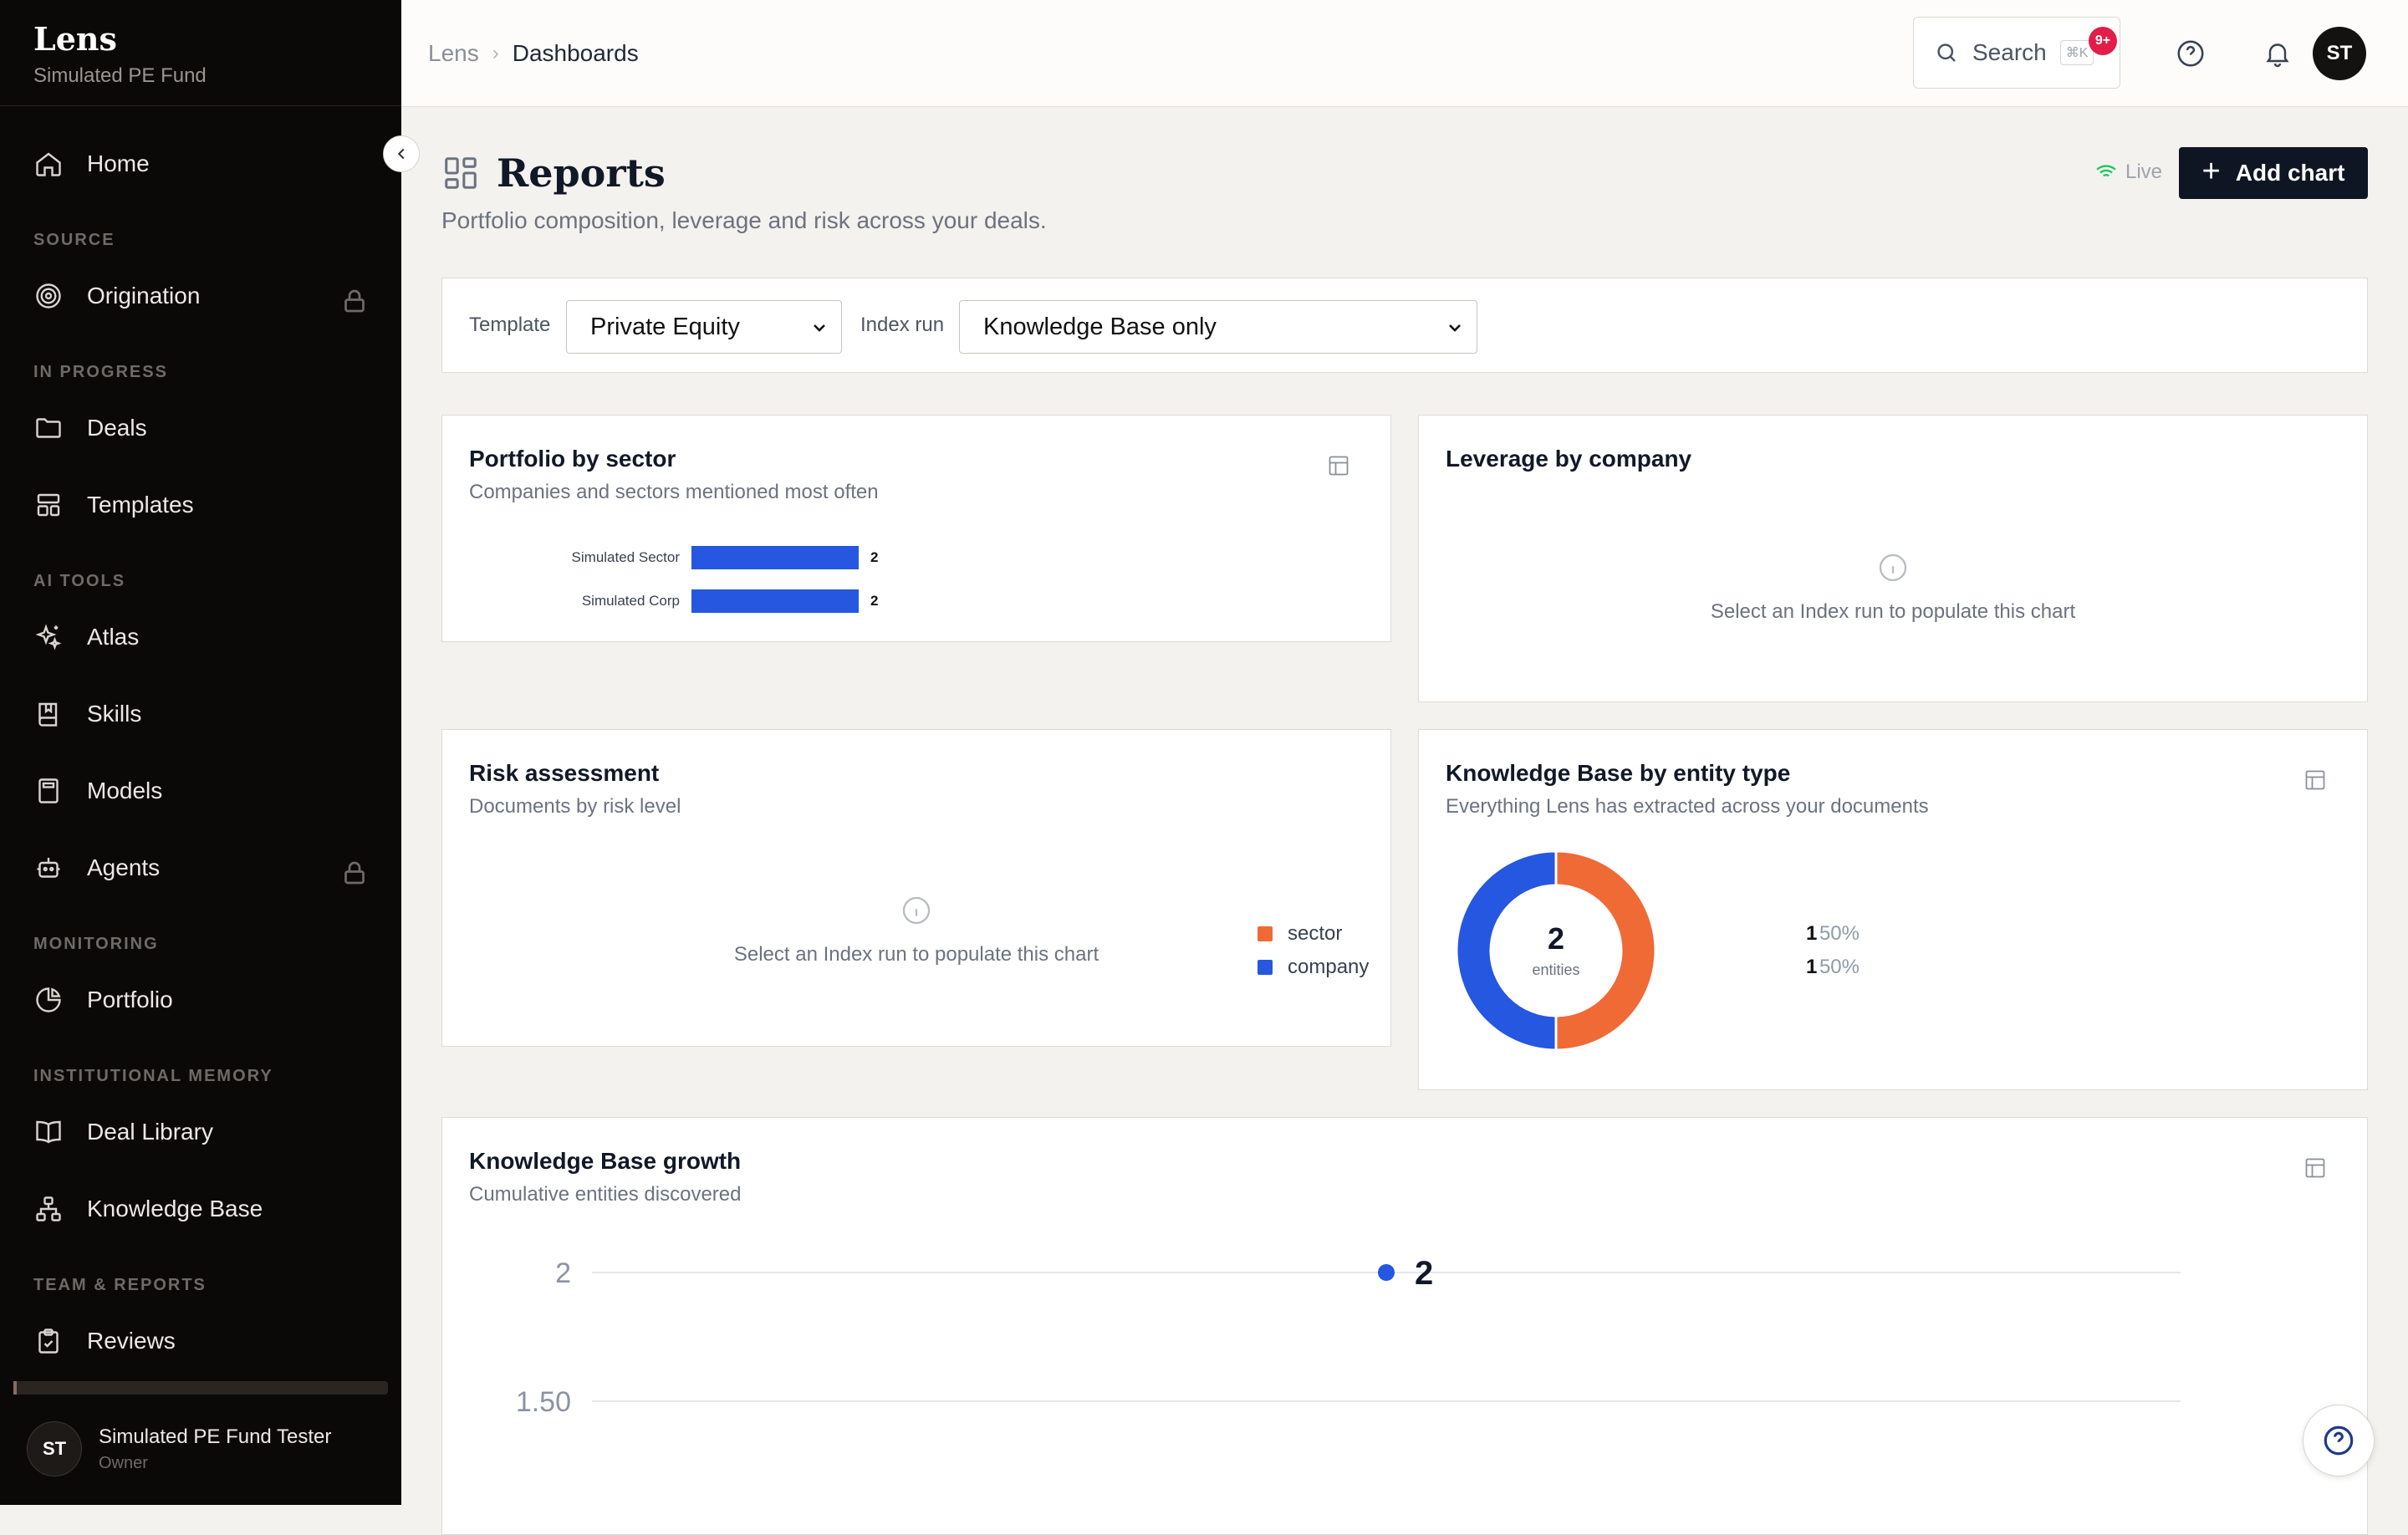  I want to click on brand: Lens Simulated PE Fund, so click(120, 54).